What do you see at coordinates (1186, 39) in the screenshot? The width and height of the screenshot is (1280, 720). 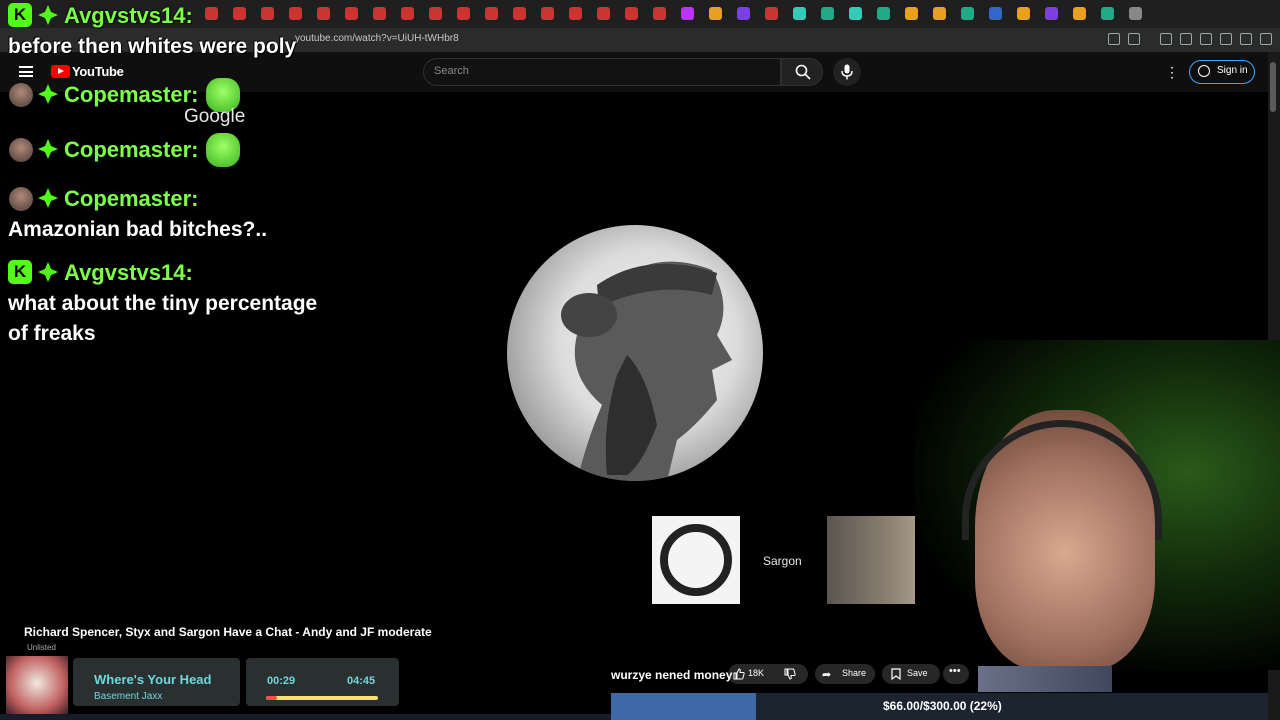 I see `sidebar-icon` at bounding box center [1186, 39].